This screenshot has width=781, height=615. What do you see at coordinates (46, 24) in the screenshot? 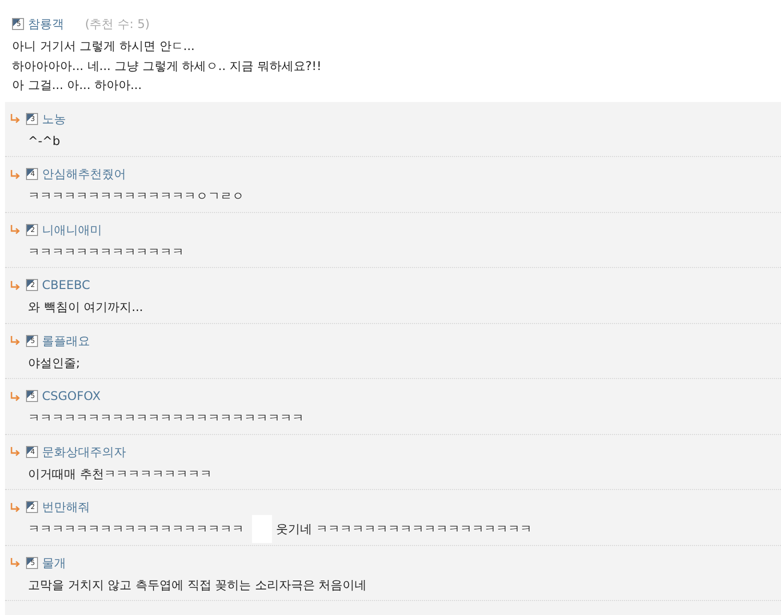
I see `author-name: 참룡객` at bounding box center [46, 24].